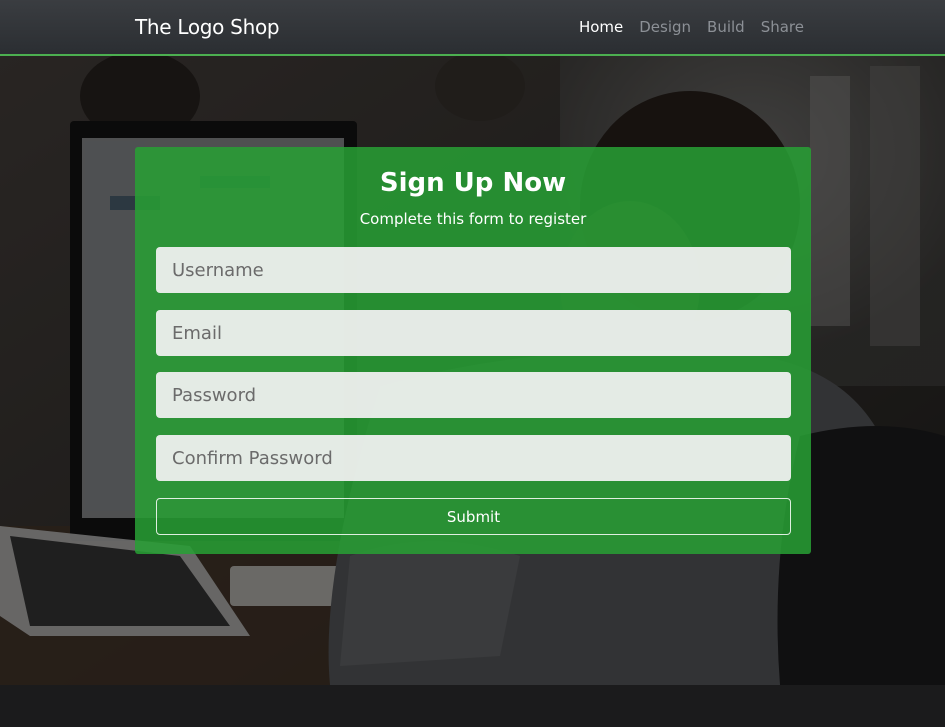 This screenshot has width=945, height=727. Describe the element at coordinates (472, 706) in the screenshot. I see `footer` at that location.